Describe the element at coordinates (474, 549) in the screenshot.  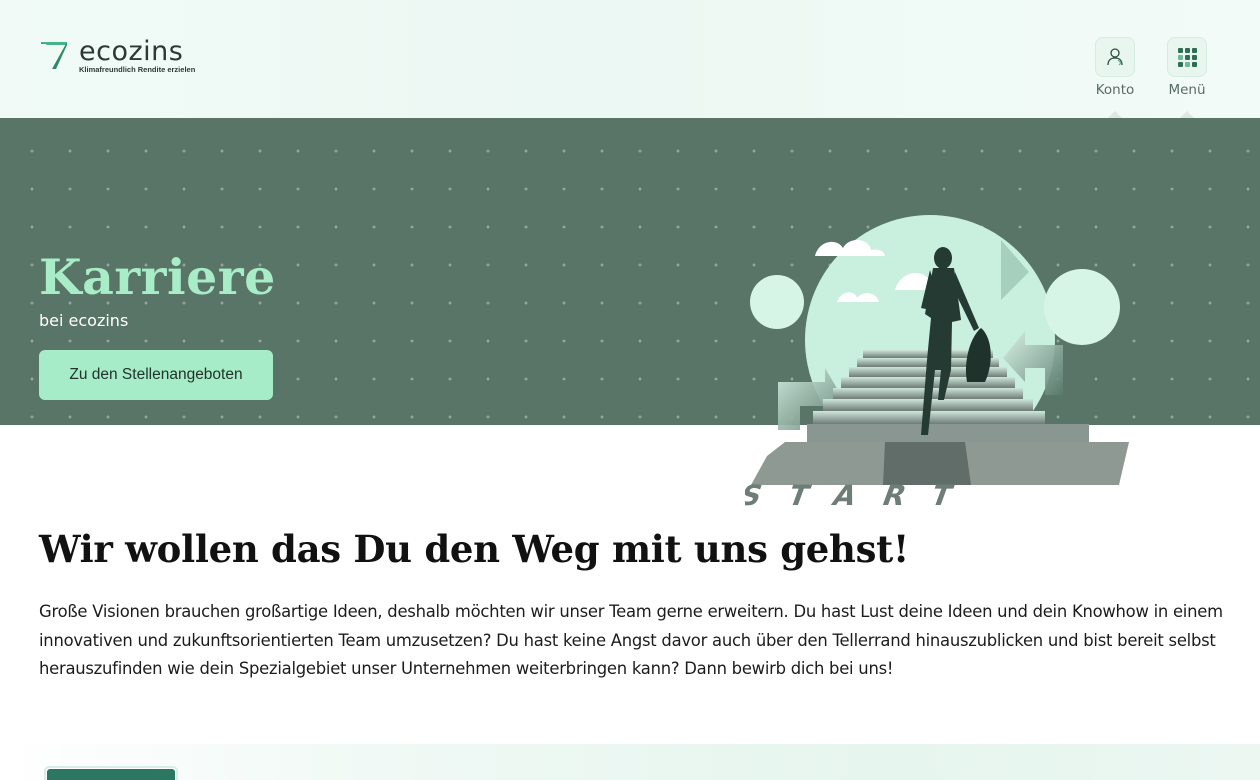
I see `section-headline: Wir wollen das Du den Weg mit uns gehst!` at that location.